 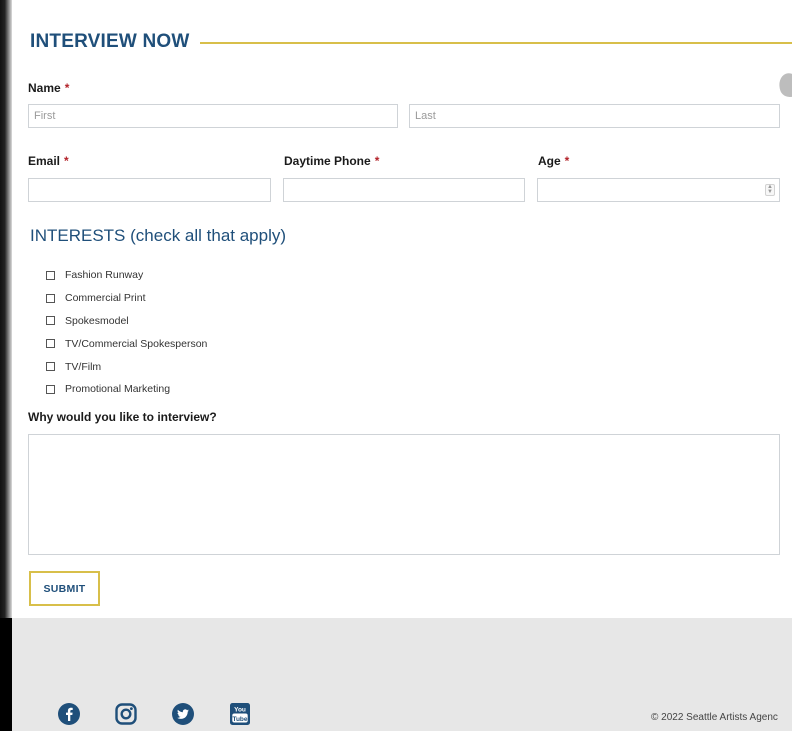 I want to click on interest-option-label: Promotional Marketing, so click(x=118, y=389).